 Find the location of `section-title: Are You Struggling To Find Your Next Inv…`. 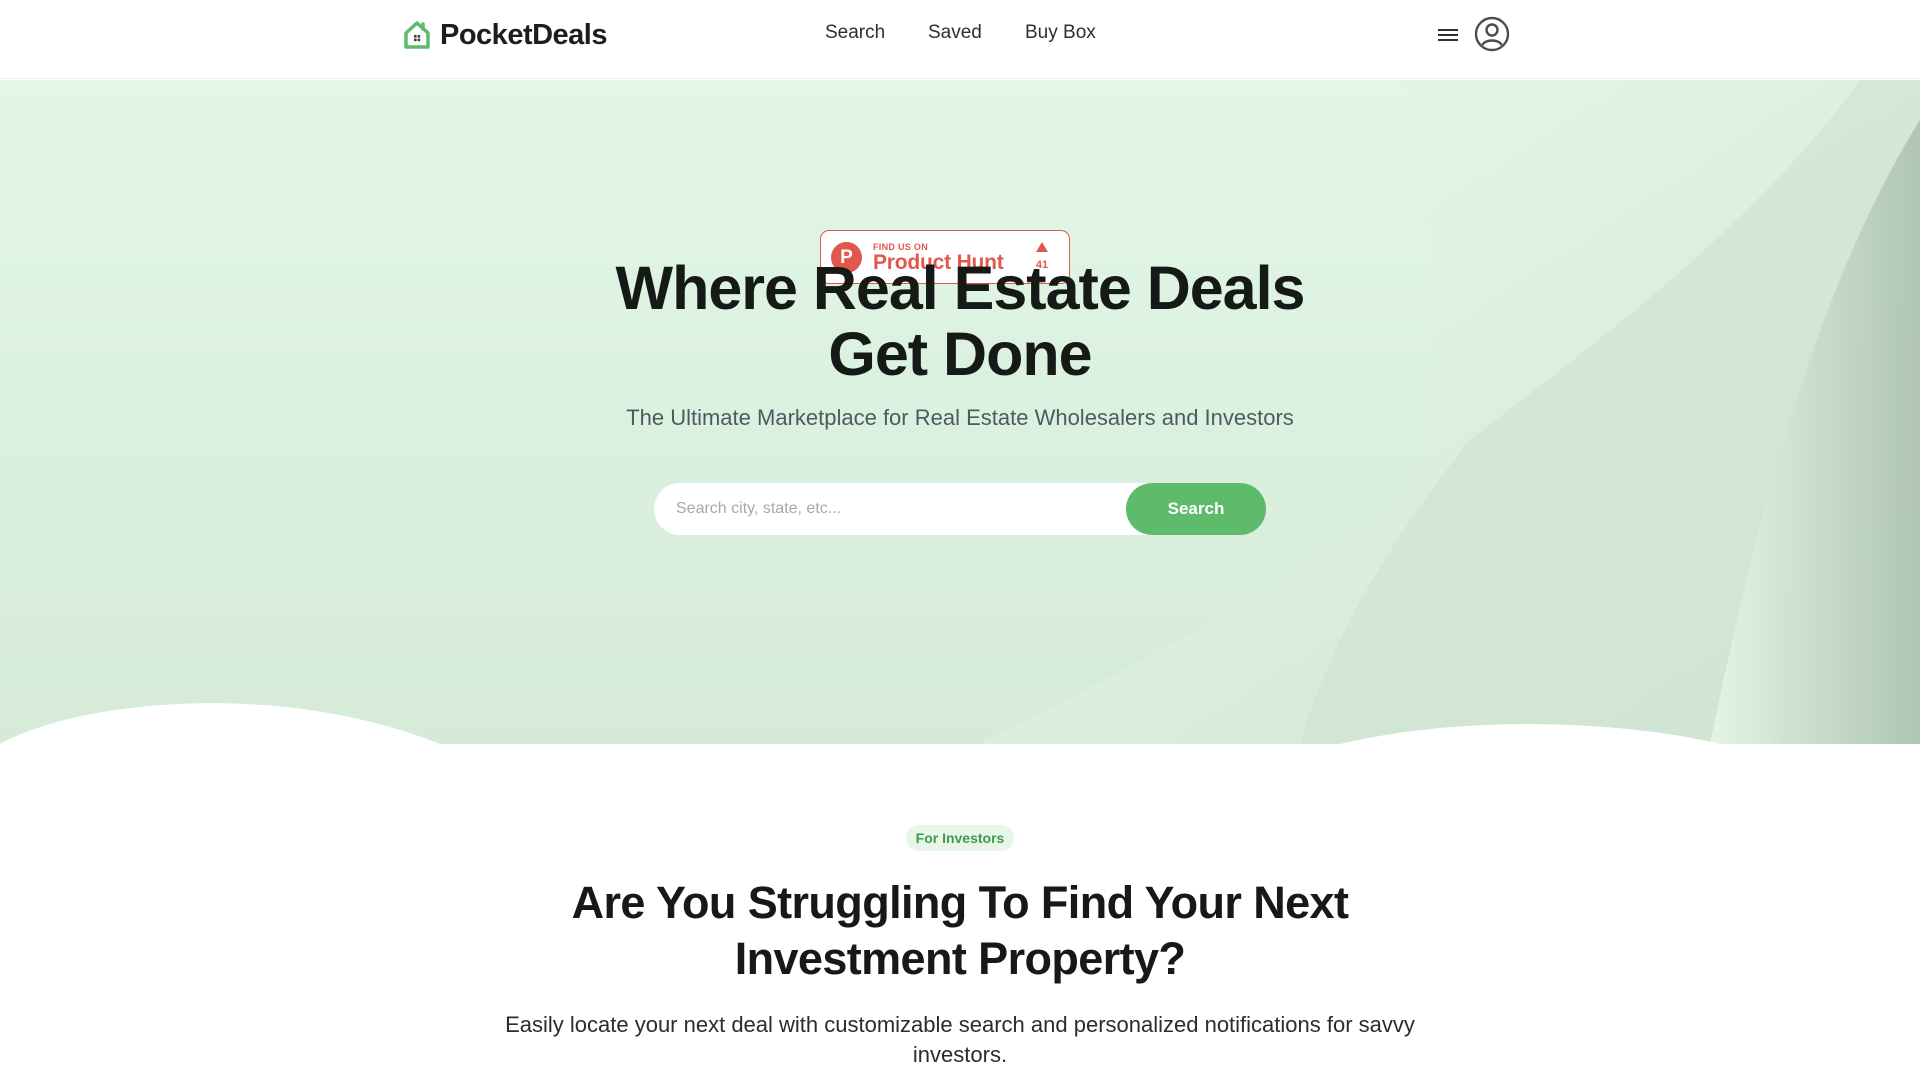

section-title: Are You Struggling To Find Your Next Inv… is located at coordinates (960, 930).